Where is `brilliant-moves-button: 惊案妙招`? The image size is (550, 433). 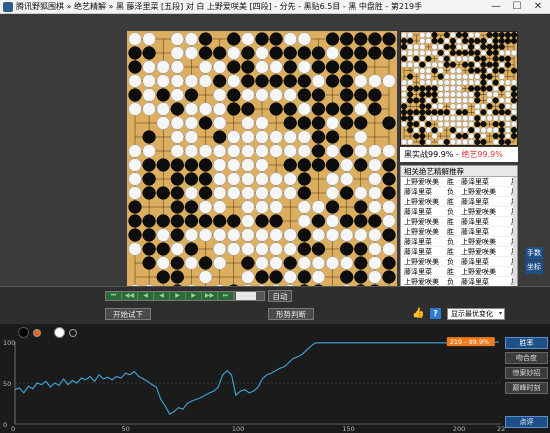
brilliant-moves-button: 惊案妙招 is located at coordinates (526, 373).